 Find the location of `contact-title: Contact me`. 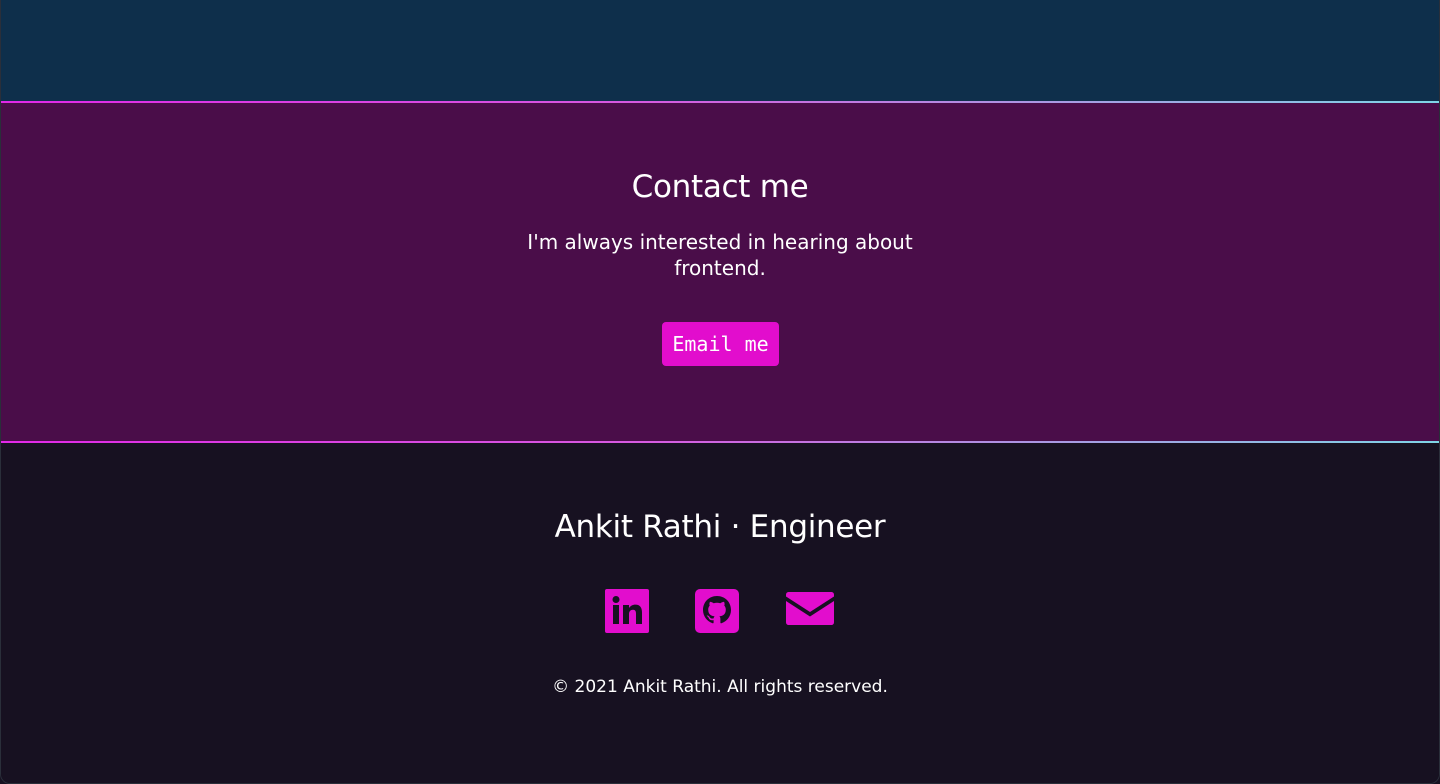

contact-title: Contact me is located at coordinates (720, 187).